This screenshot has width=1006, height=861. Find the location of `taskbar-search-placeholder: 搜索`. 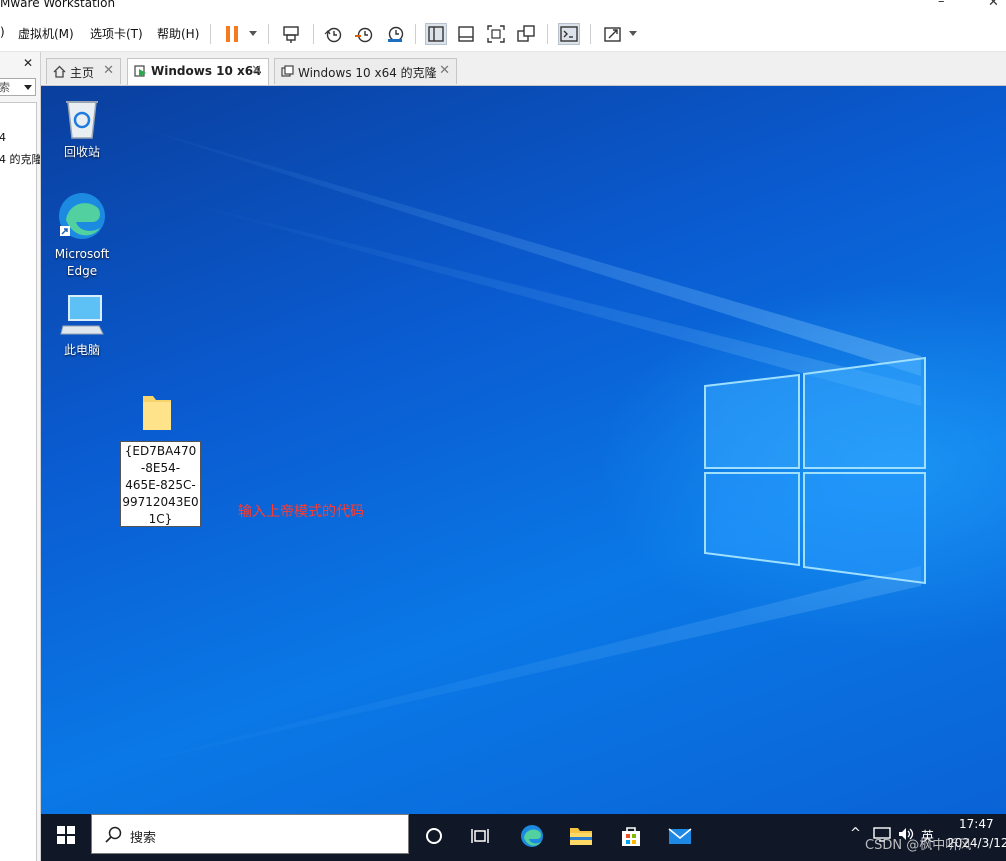

taskbar-search-placeholder: 搜索 is located at coordinates (143, 838).